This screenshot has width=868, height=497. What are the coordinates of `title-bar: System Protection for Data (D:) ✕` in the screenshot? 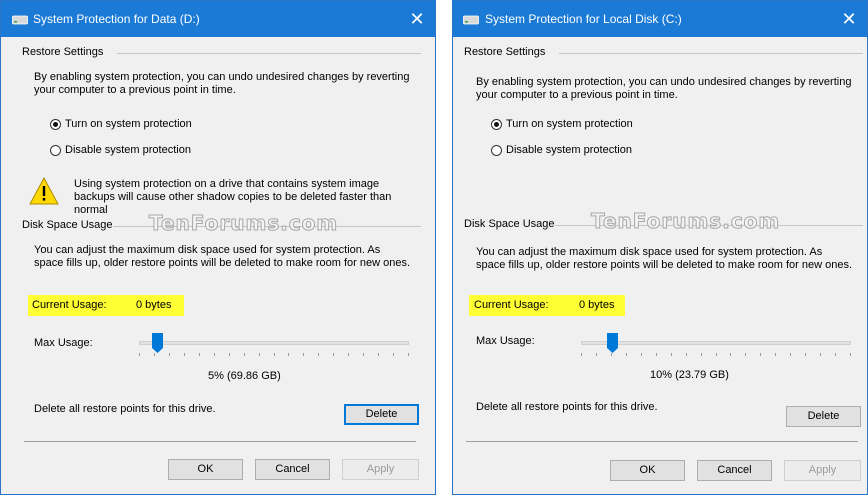 It's located at (218, 19).